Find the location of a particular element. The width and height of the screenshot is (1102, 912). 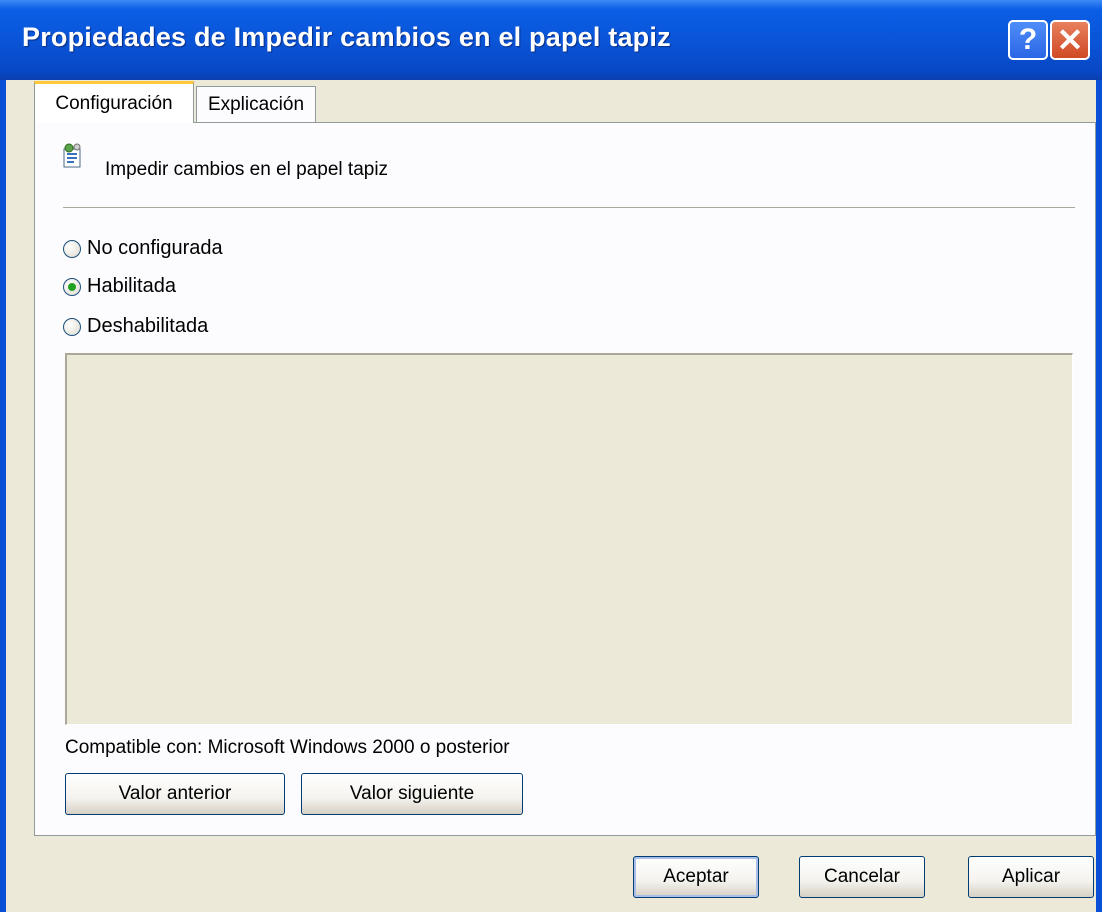

ok-button: Aceptar is located at coordinates (696, 877).